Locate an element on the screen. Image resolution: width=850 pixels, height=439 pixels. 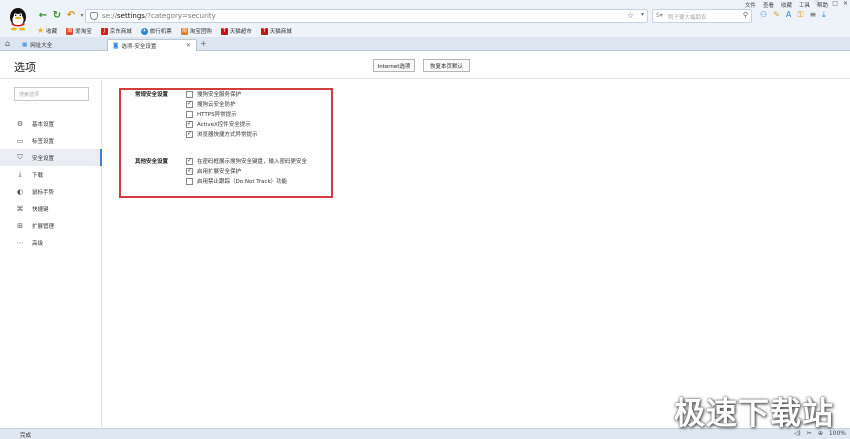
reset-defaults-button: 恢复本页默认 is located at coordinates (446, 65).